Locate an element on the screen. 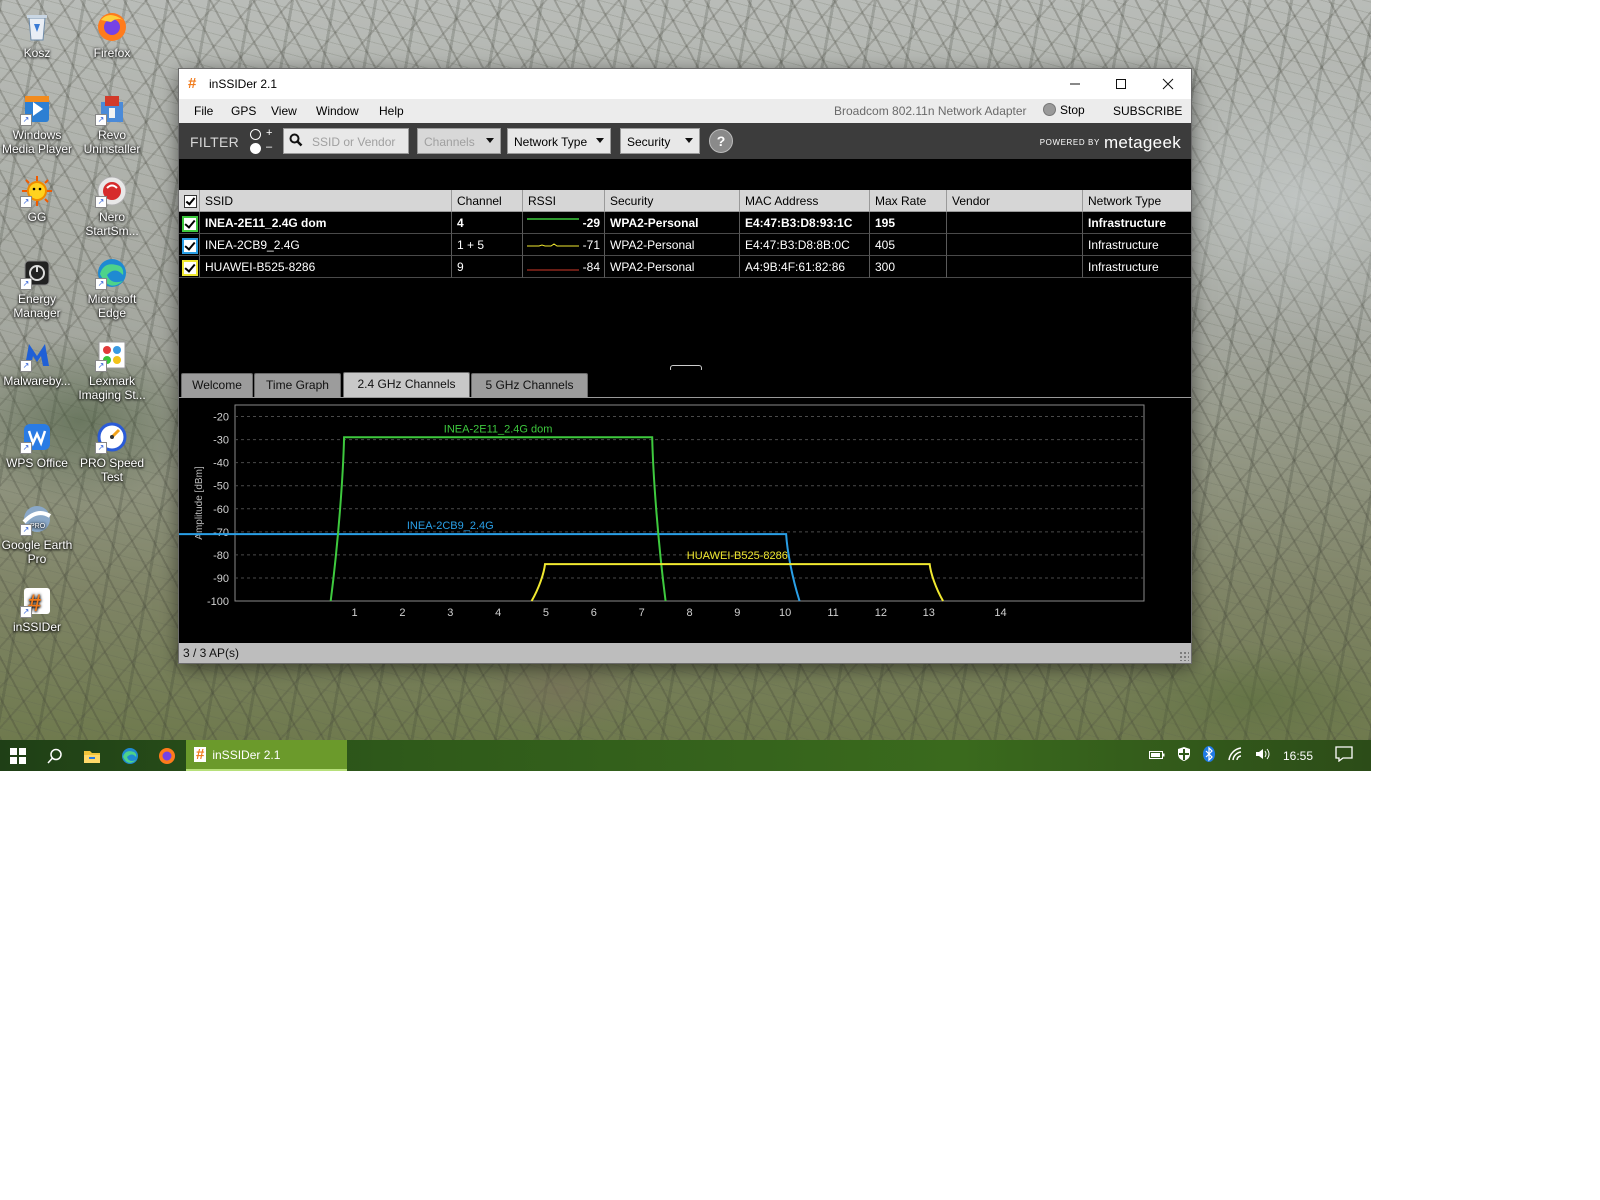 The image size is (1600, 1200). plot-area is located at coordinates (689, 503).